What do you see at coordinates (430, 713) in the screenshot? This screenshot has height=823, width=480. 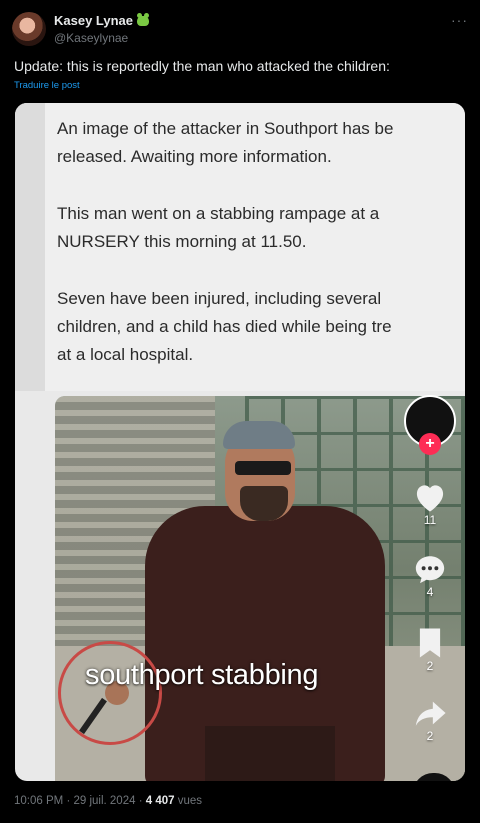 I see `share-arrow-icon` at bounding box center [430, 713].